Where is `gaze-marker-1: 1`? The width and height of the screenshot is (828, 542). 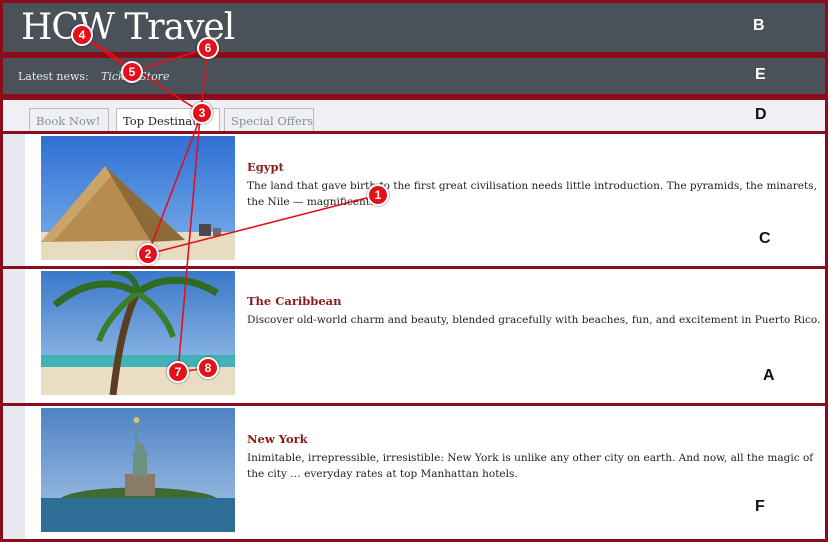
gaze-marker-1: 1 is located at coordinates (378, 195).